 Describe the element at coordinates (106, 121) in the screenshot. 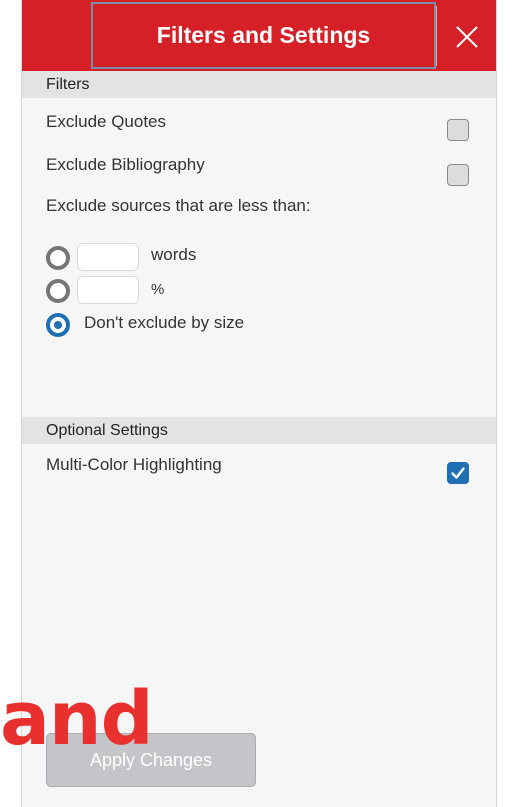

I see `exclude-quotes-label: Exclude Quotes` at that location.